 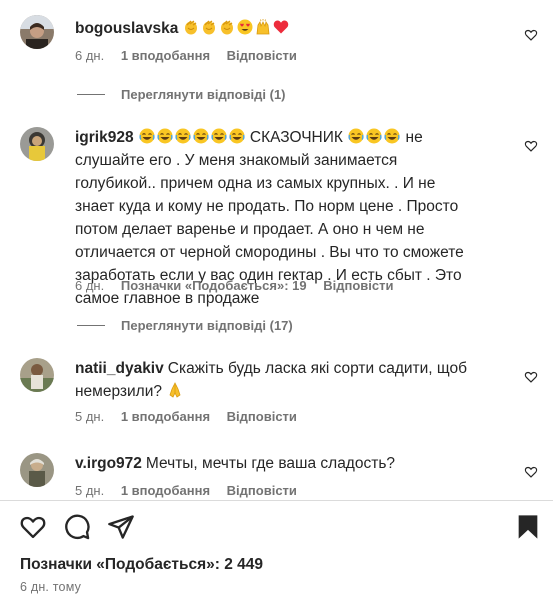 What do you see at coordinates (104, 137) in the screenshot?
I see `comment-username: igrik928` at bounding box center [104, 137].